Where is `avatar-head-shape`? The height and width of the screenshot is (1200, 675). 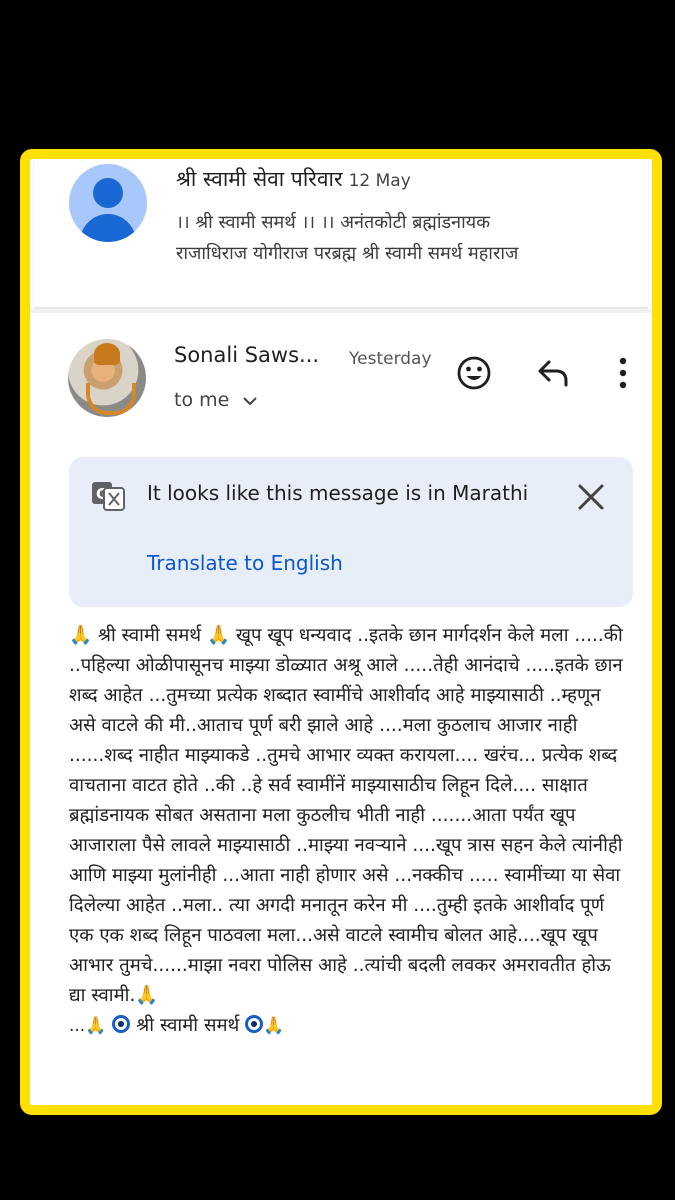
avatar-head-shape is located at coordinates (108, 193).